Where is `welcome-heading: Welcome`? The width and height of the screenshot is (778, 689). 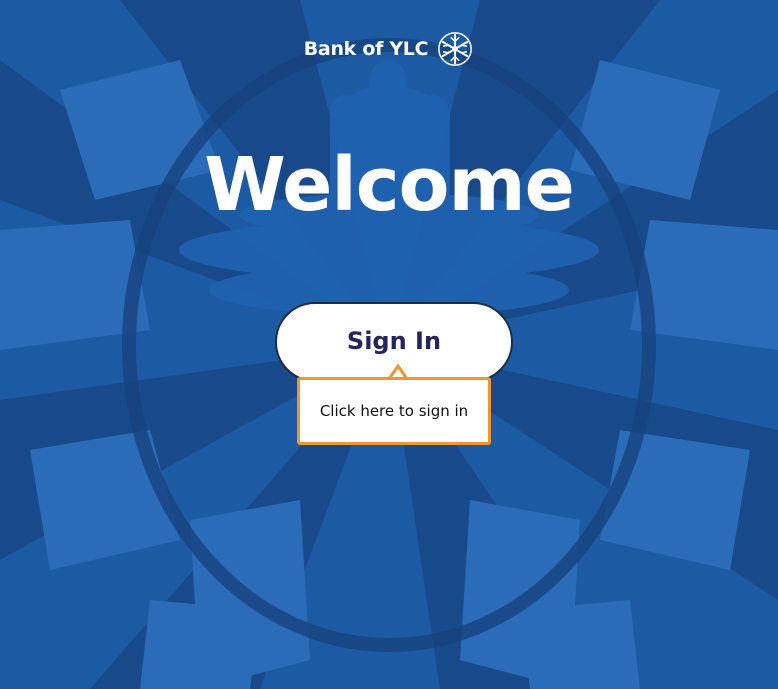
welcome-heading: Welcome is located at coordinates (389, 185).